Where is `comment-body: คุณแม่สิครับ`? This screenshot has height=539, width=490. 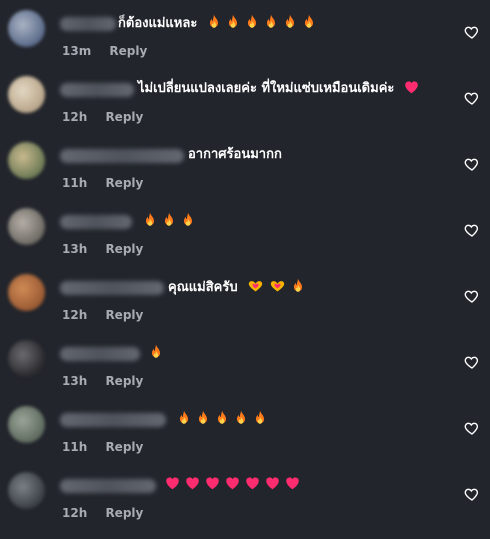
comment-body: คุณแม่สิครับ is located at coordinates (203, 287).